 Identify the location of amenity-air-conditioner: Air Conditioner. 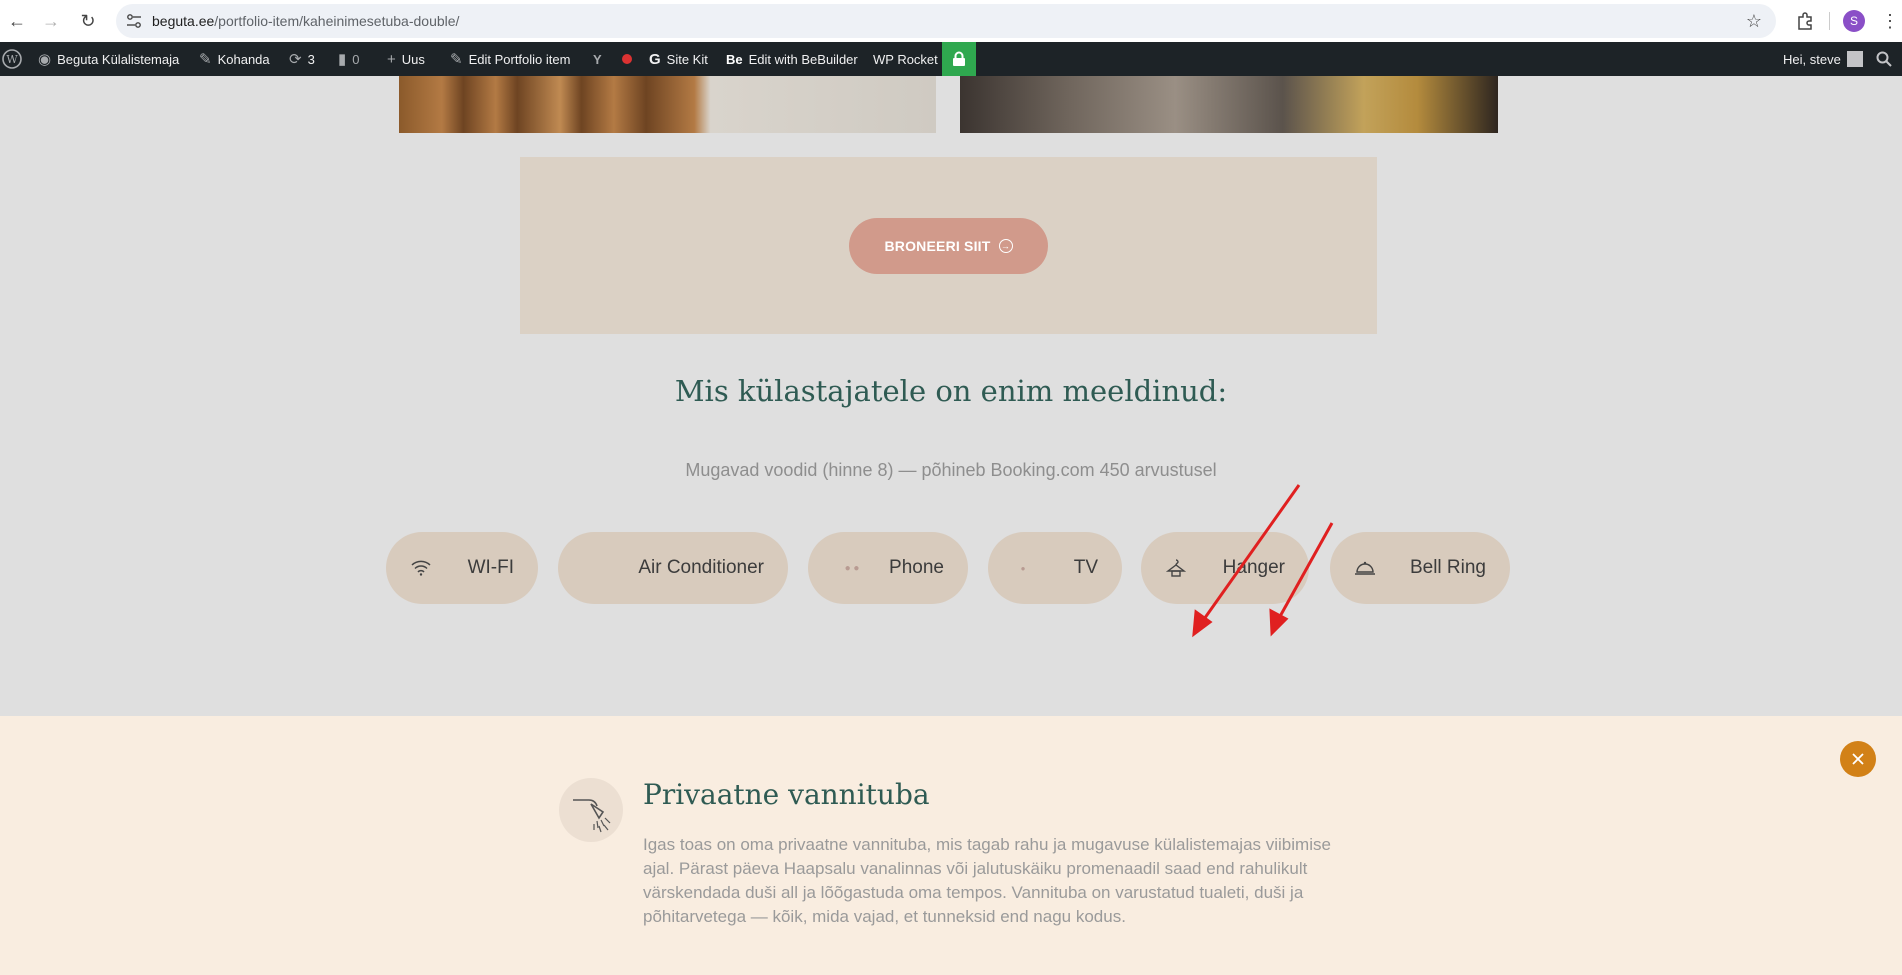
(673, 568).